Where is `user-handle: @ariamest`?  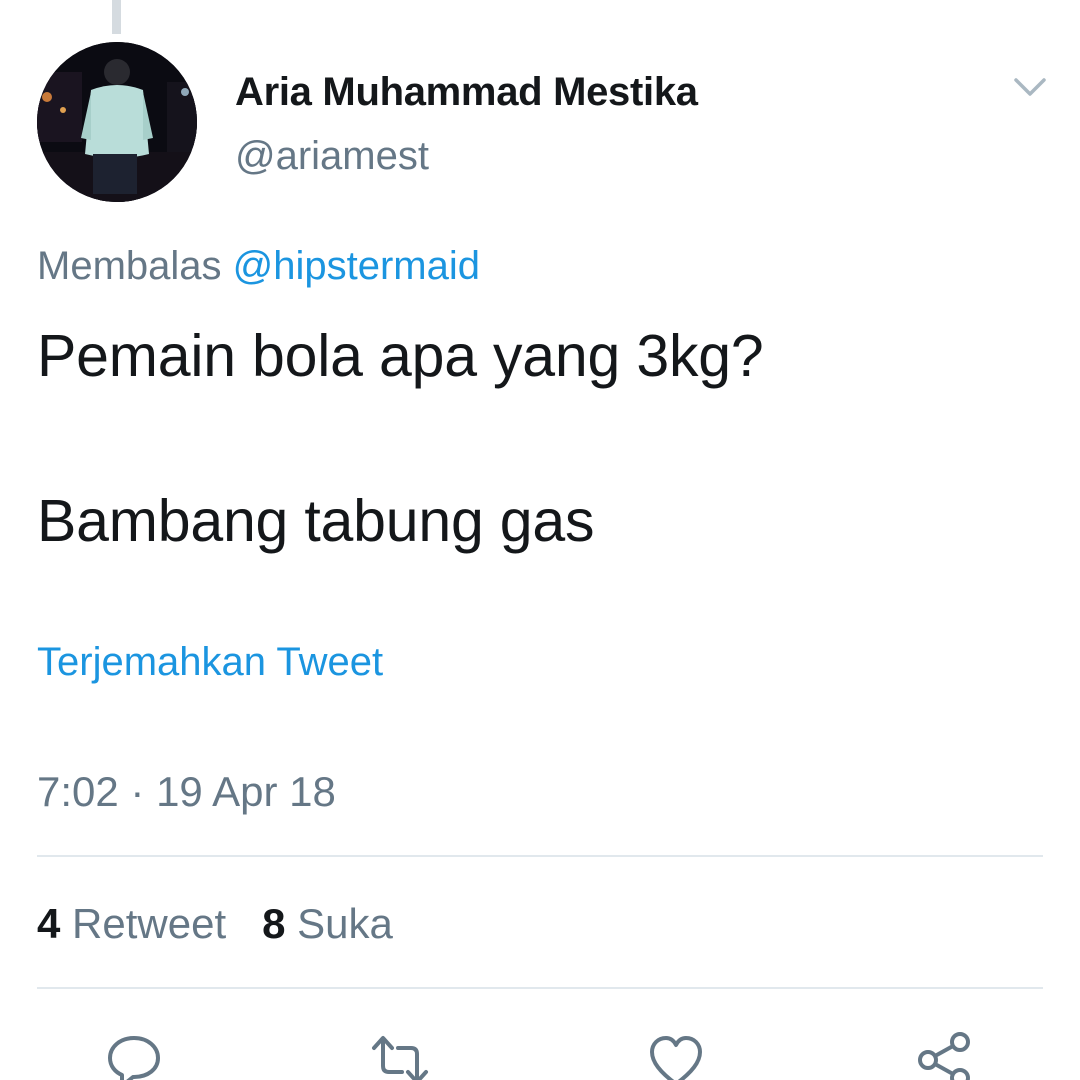 user-handle: @ariamest is located at coordinates (332, 156).